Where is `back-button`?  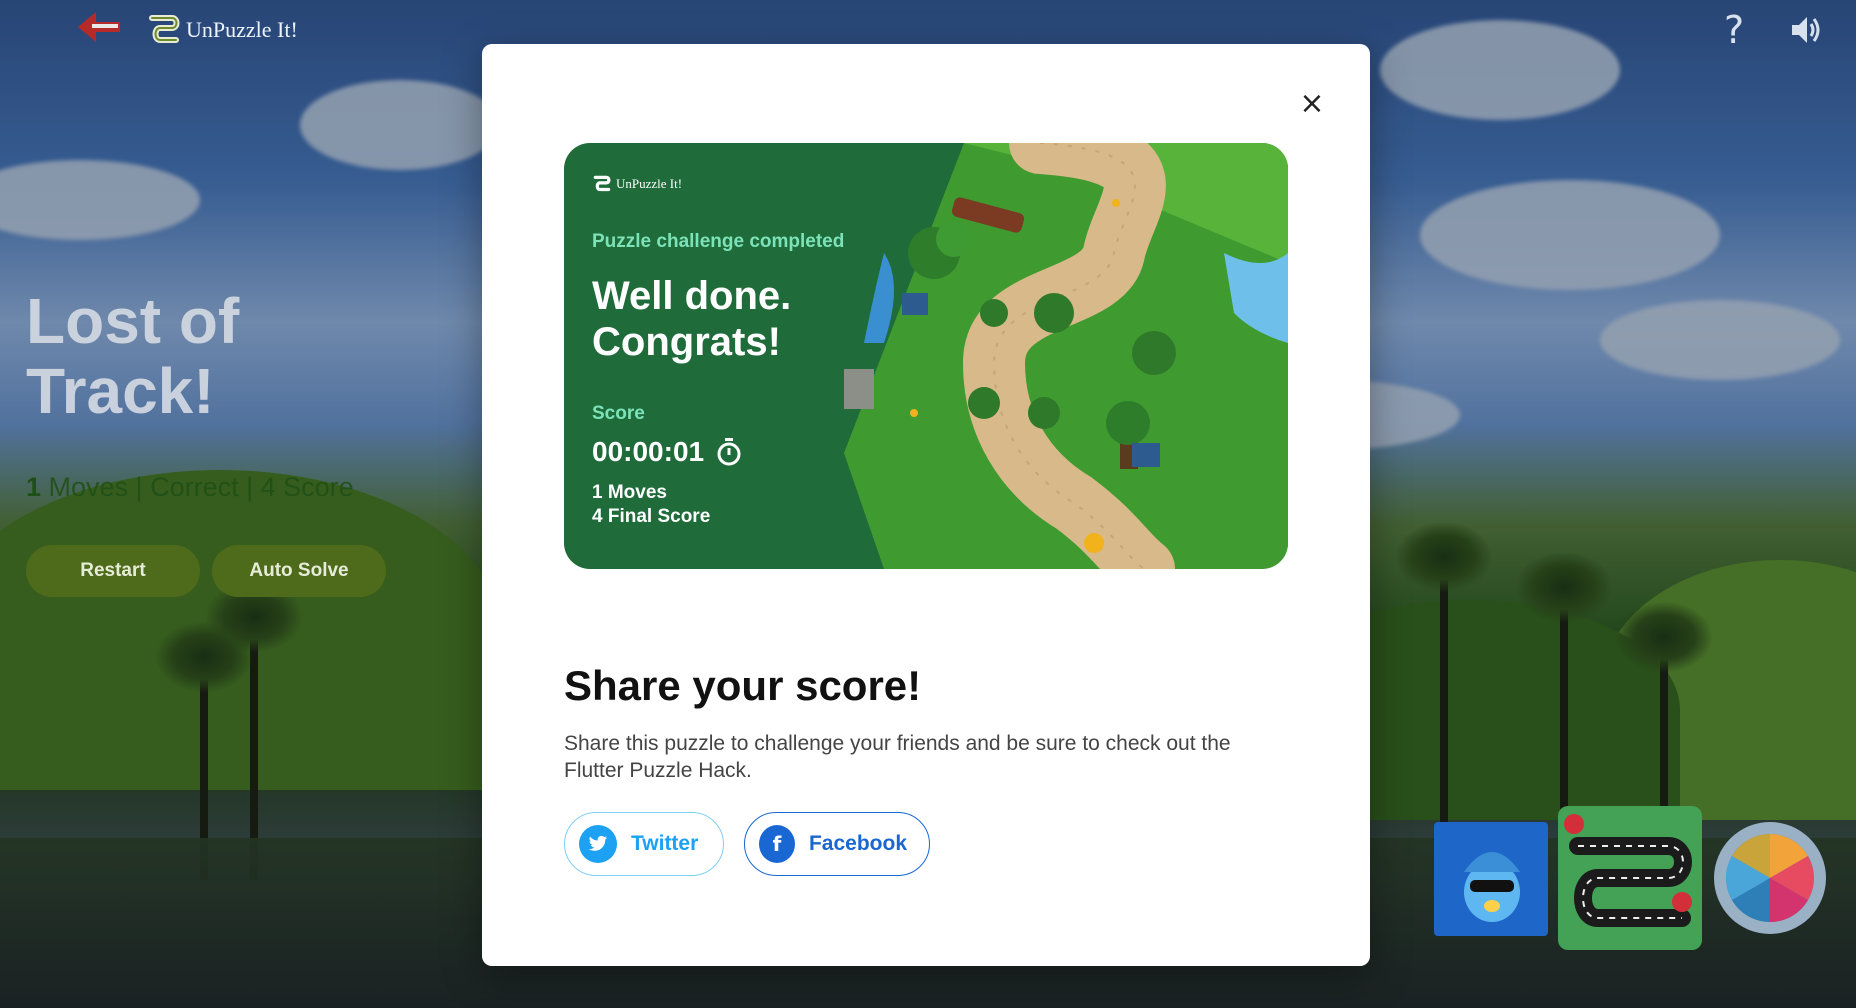
back-button is located at coordinates (100, 28).